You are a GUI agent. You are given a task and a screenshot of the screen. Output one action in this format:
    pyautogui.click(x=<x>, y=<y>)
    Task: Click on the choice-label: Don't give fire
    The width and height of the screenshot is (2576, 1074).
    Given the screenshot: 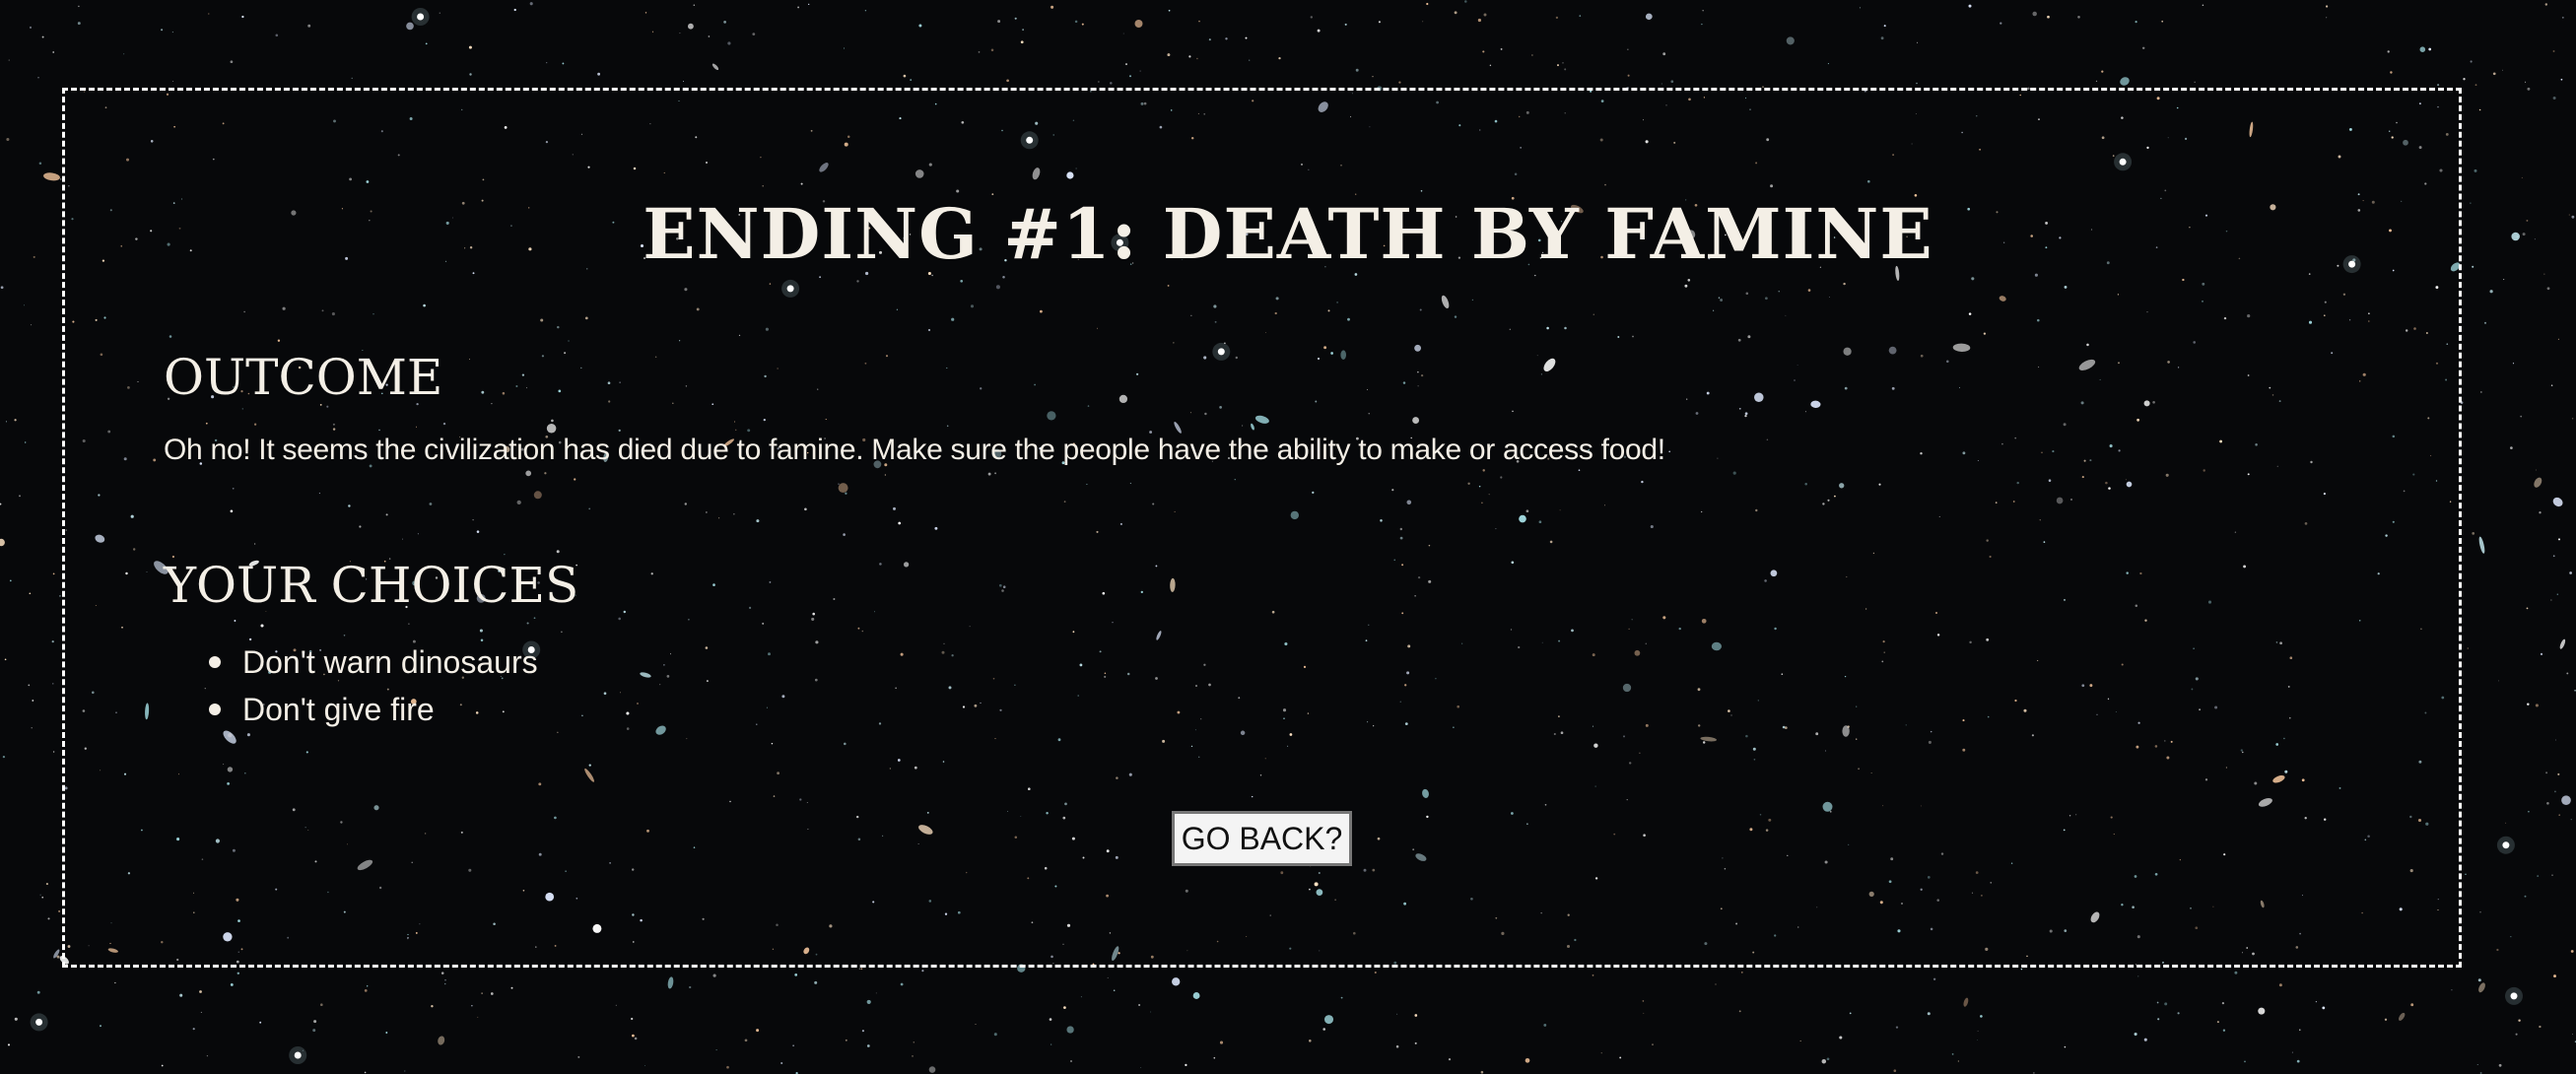 What is the action you would take?
    pyautogui.click(x=338, y=709)
    